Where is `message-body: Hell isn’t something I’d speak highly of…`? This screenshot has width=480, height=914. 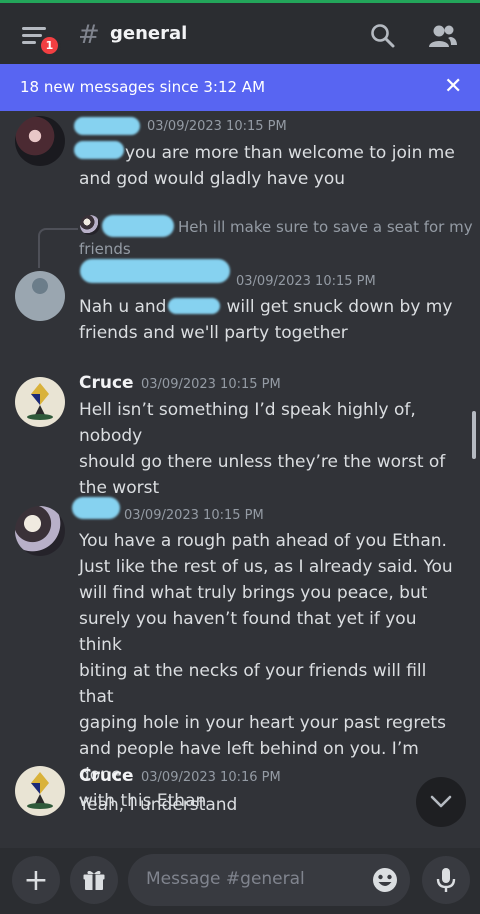 message-body: Hell isn’t something I’d speak highly of… is located at coordinates (269, 449).